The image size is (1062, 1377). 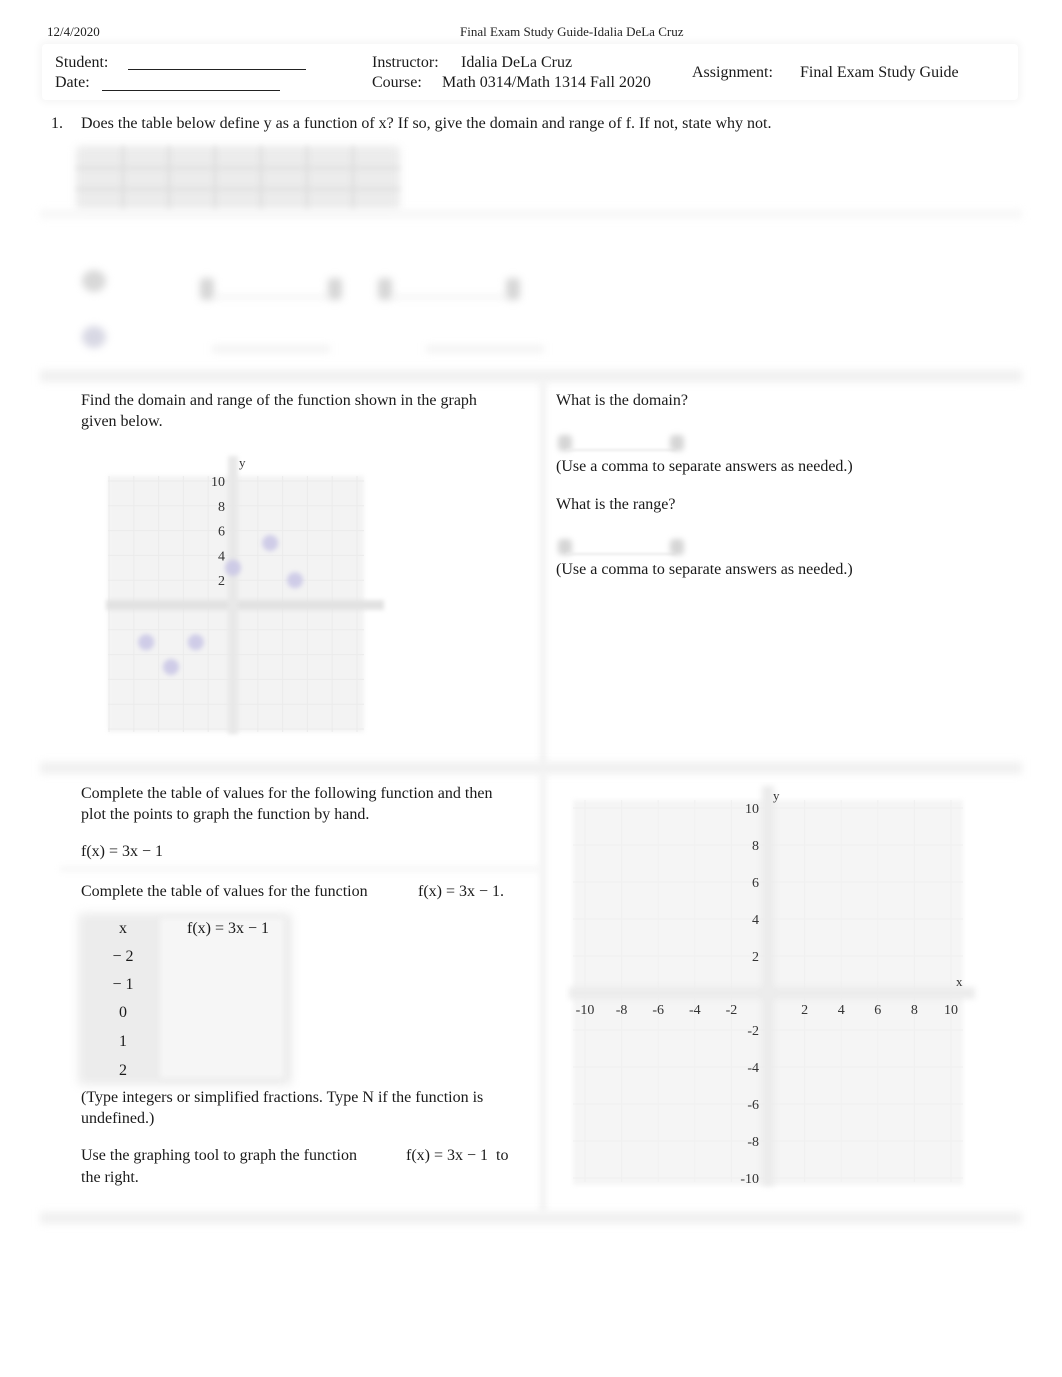 What do you see at coordinates (185, 957) in the screenshot?
I see `table-row: − 2` at bounding box center [185, 957].